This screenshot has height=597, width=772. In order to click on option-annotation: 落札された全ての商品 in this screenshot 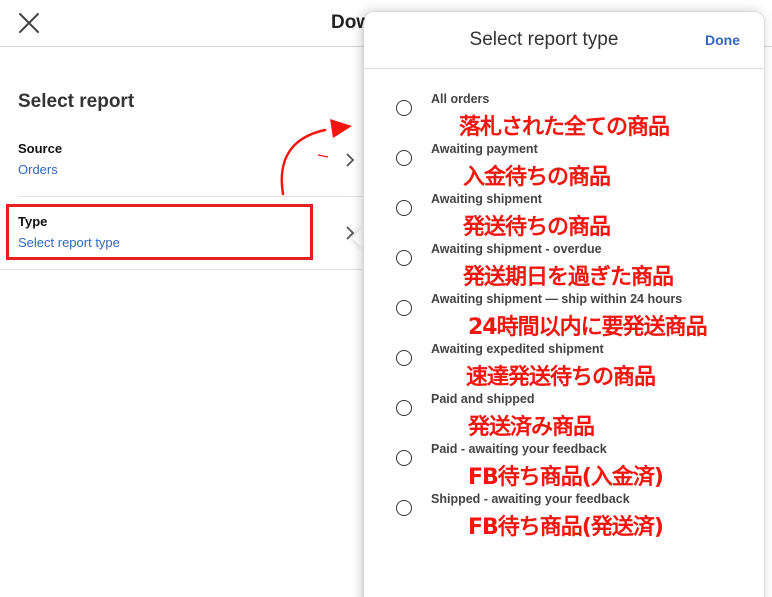, I will do `click(564, 127)`.